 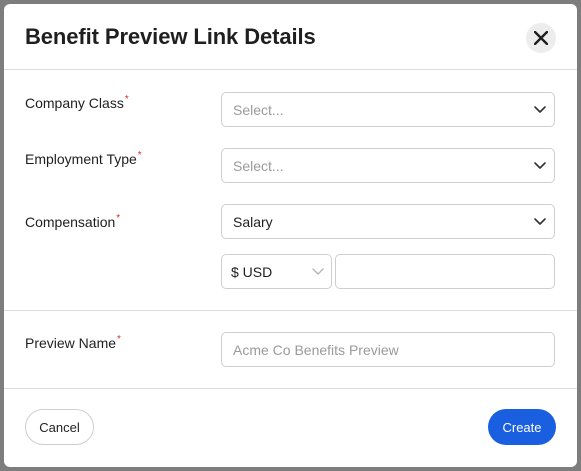 What do you see at coordinates (59, 427) in the screenshot?
I see `cancel-button: Cancel` at bounding box center [59, 427].